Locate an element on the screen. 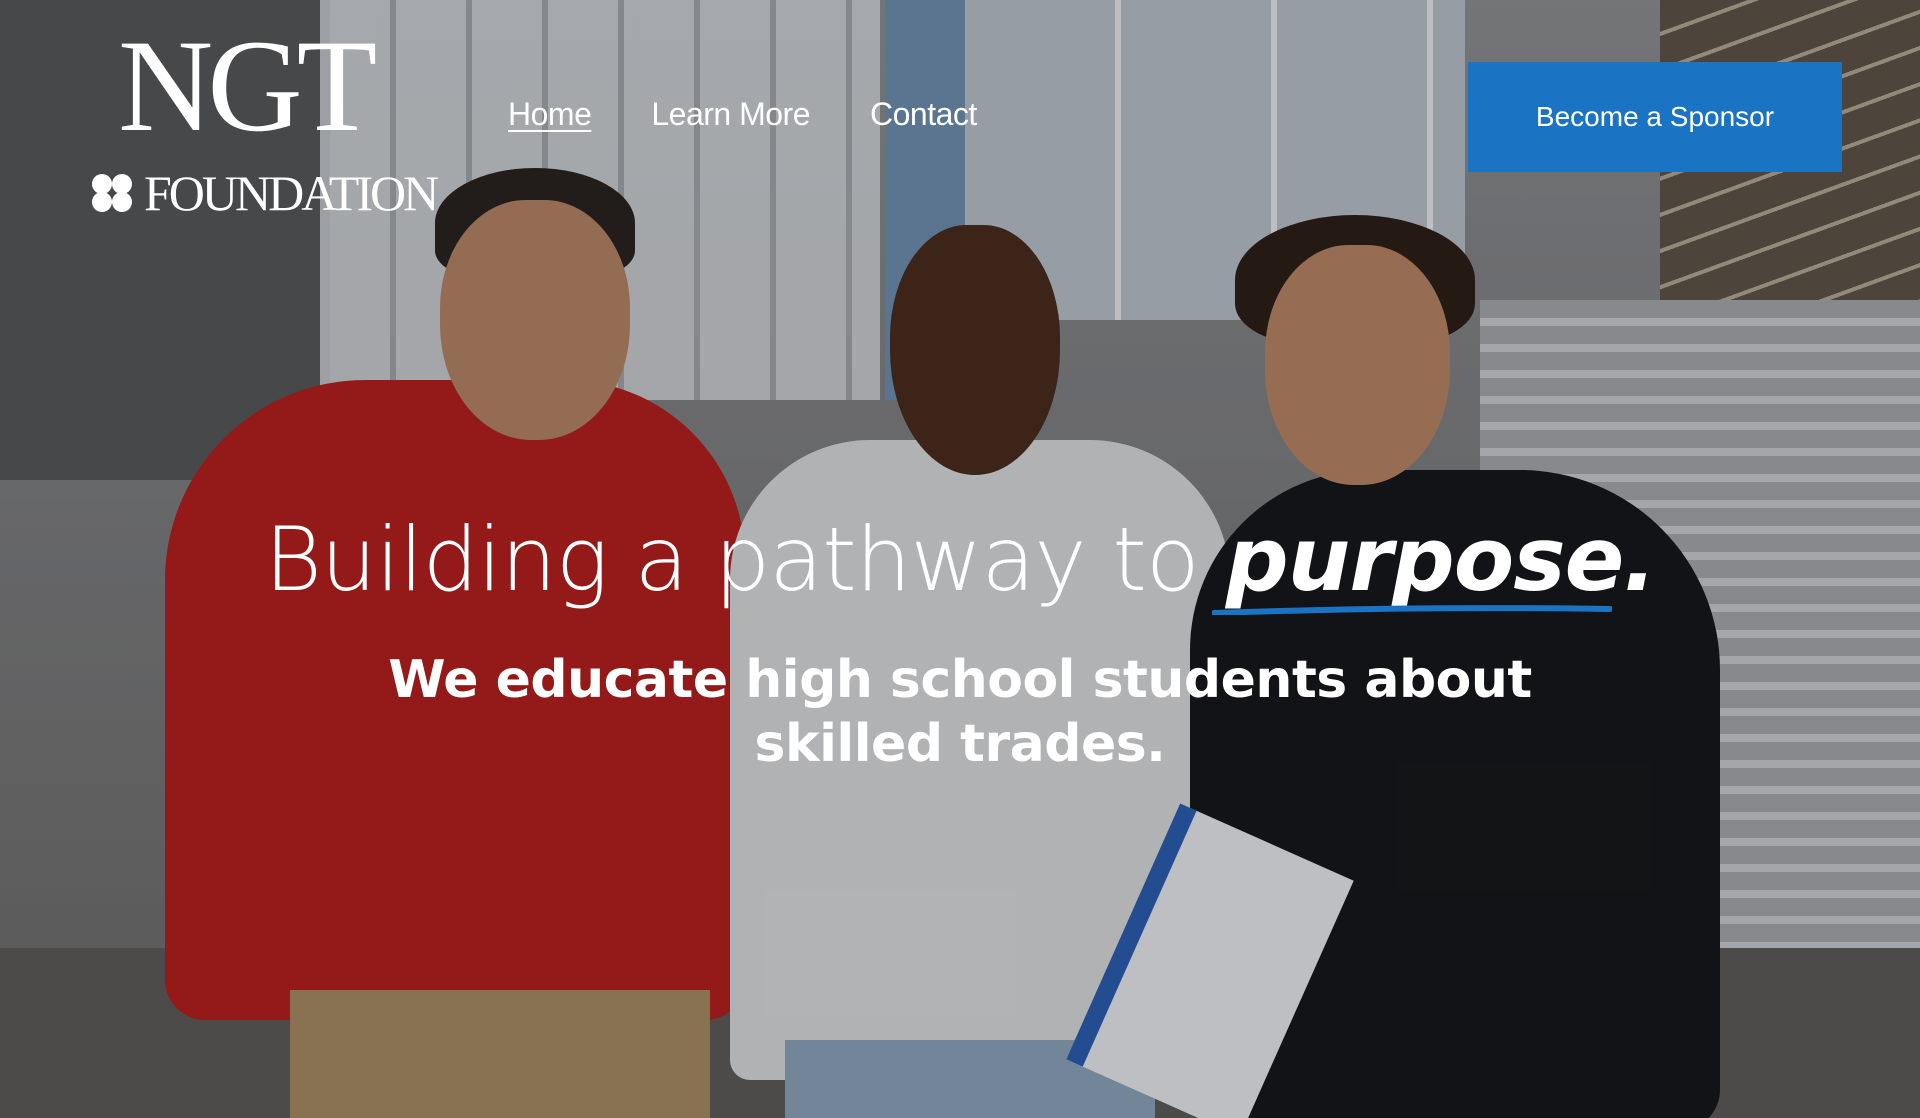 This screenshot has width=1920, height=1118. headline-emphasis-text: purpose. is located at coordinates (1441, 559).